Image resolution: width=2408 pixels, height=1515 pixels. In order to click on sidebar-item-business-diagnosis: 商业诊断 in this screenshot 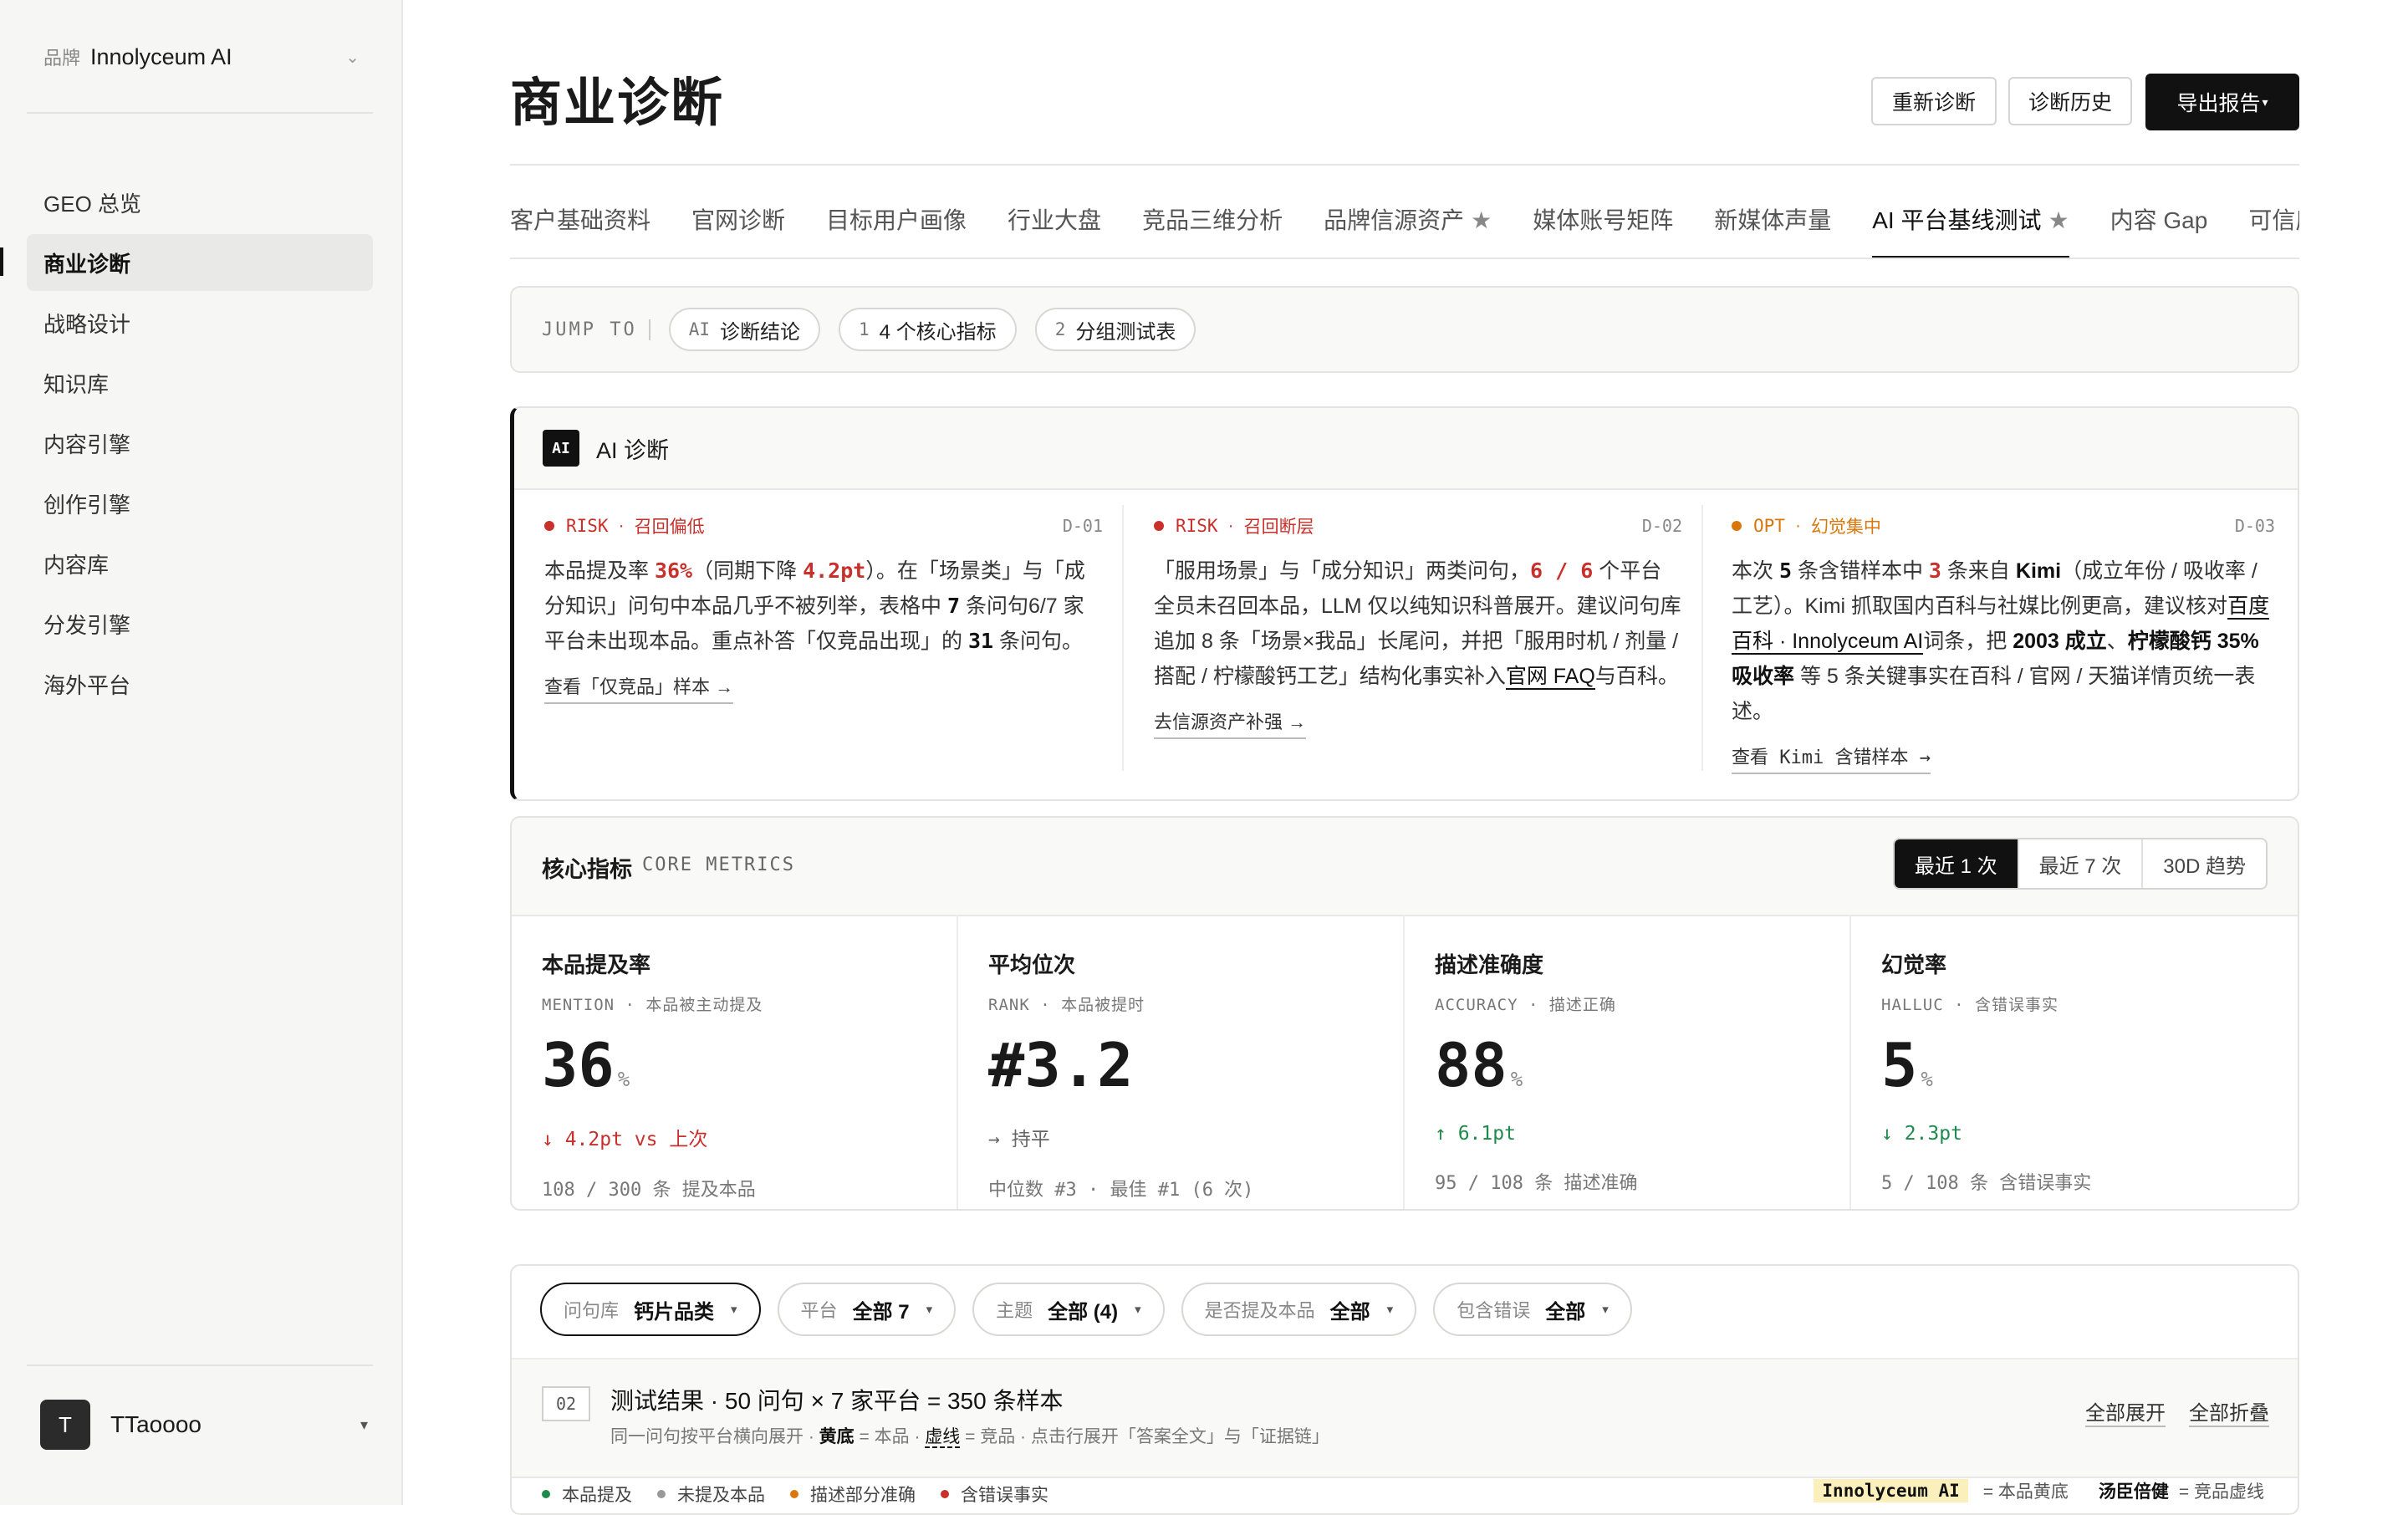, I will do `click(200, 262)`.